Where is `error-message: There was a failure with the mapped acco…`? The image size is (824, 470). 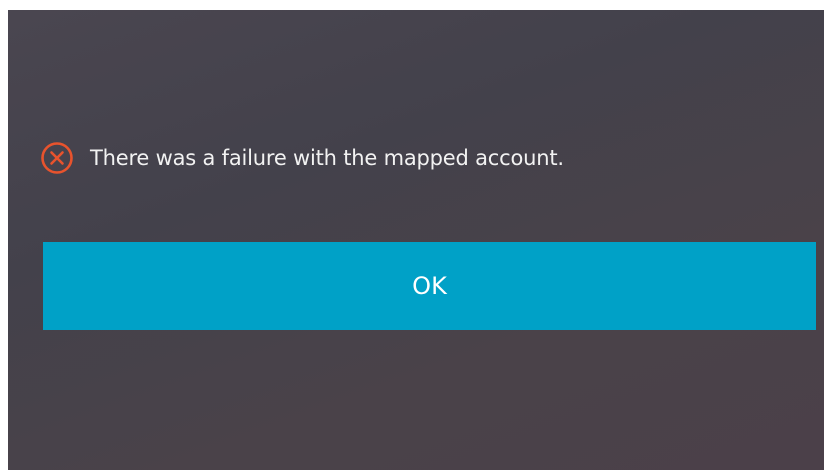
error-message: There was a failure with the mapped acco… is located at coordinates (327, 158).